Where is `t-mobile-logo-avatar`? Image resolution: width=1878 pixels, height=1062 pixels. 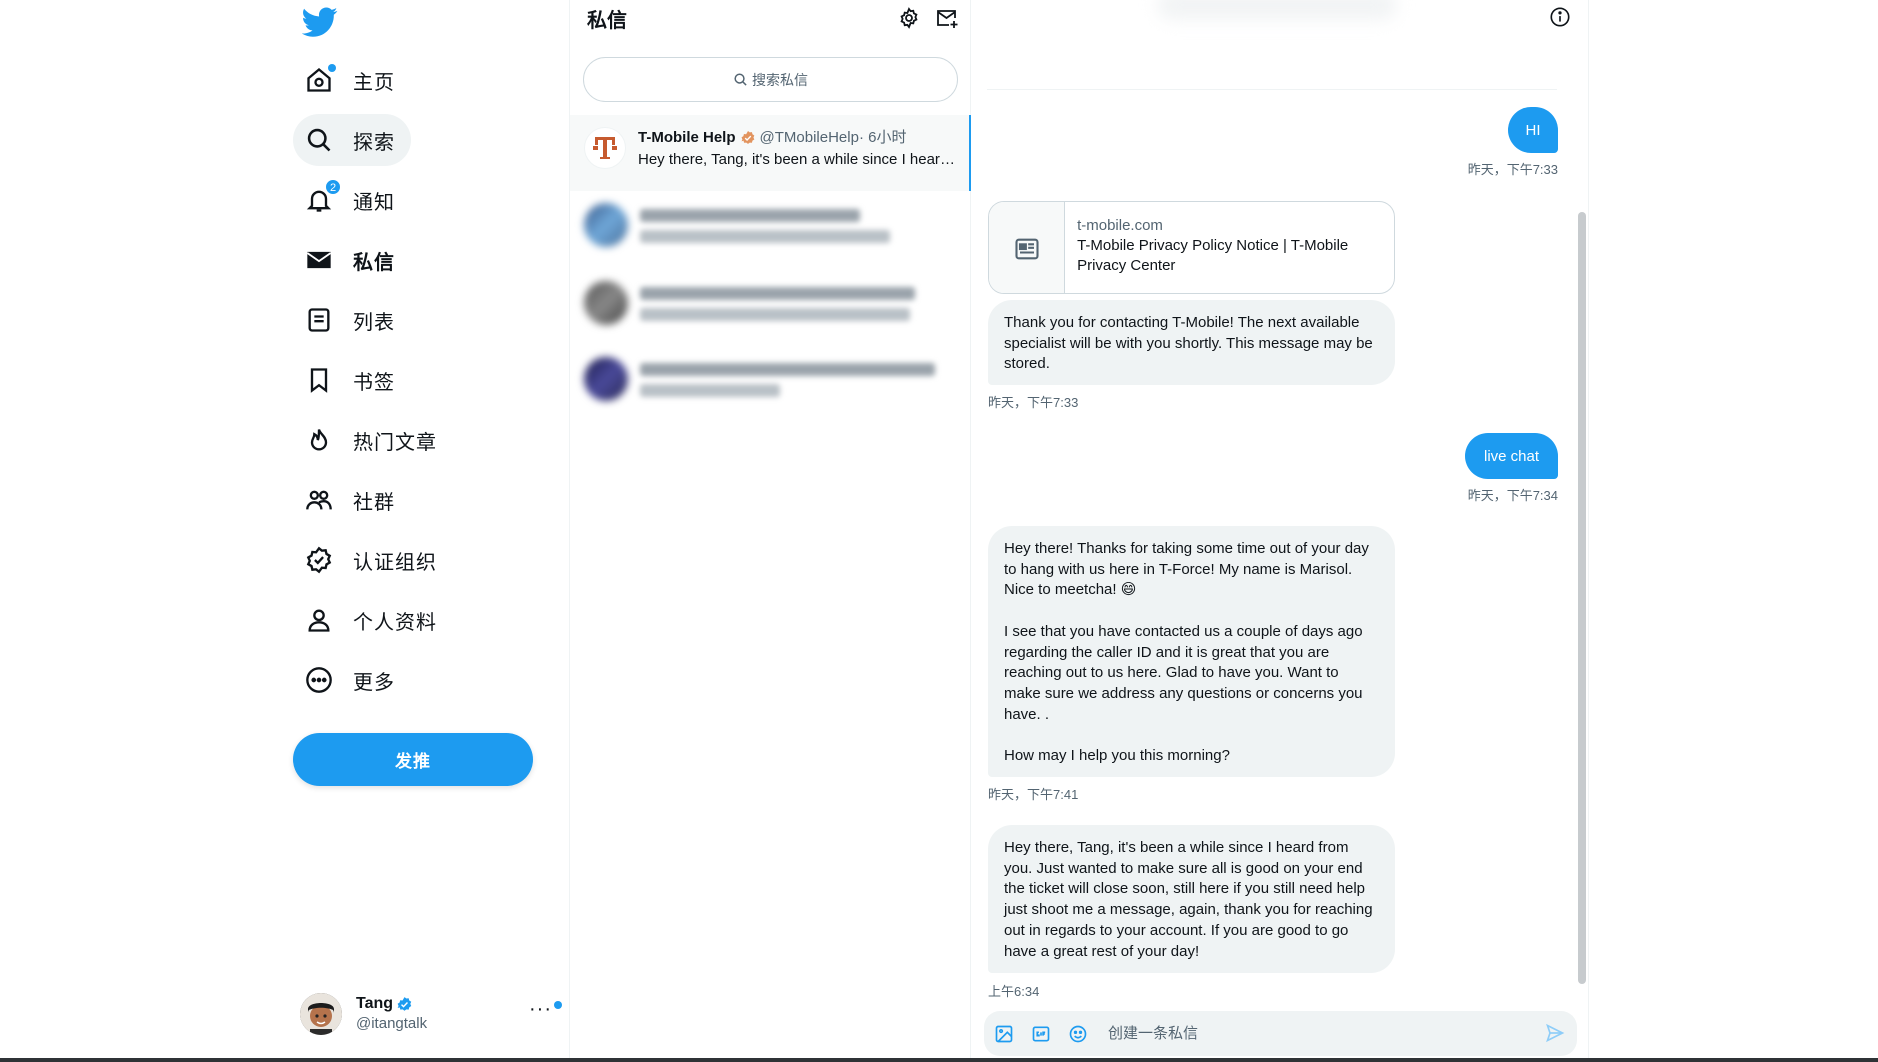 t-mobile-logo-avatar is located at coordinates (605, 148).